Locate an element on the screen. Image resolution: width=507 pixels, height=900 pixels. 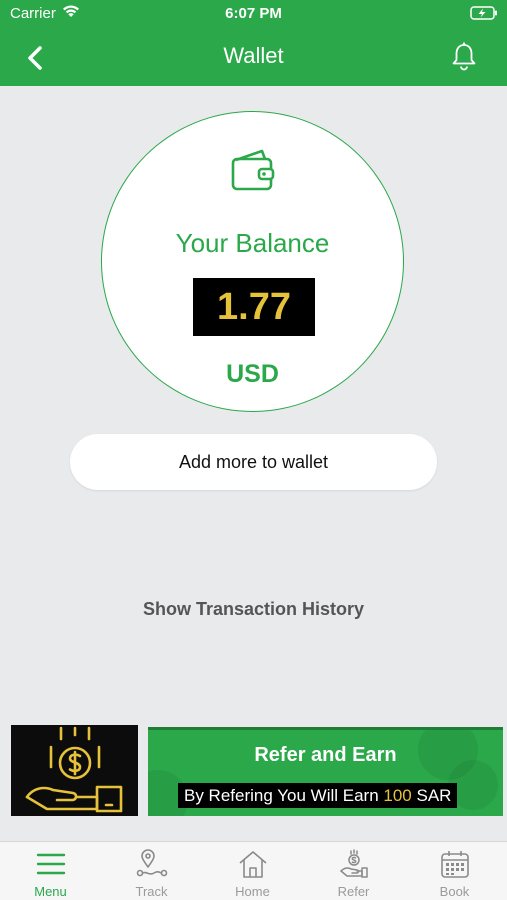
calendar-icon is located at coordinates (455, 864).